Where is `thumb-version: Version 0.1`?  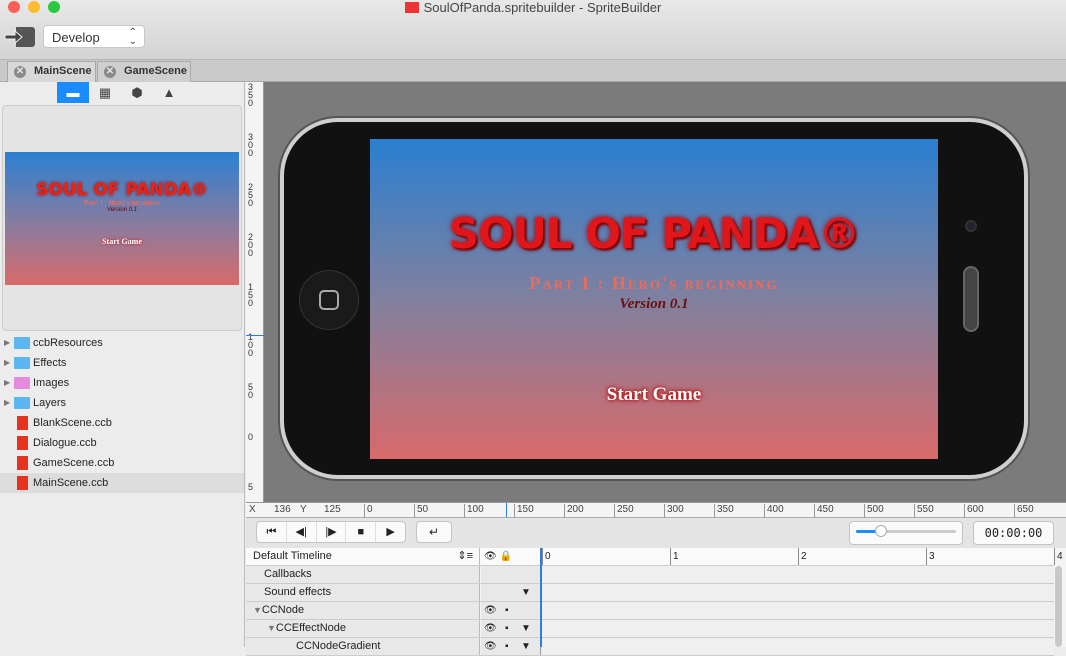
thumb-version: Version 0.1 is located at coordinates (122, 210).